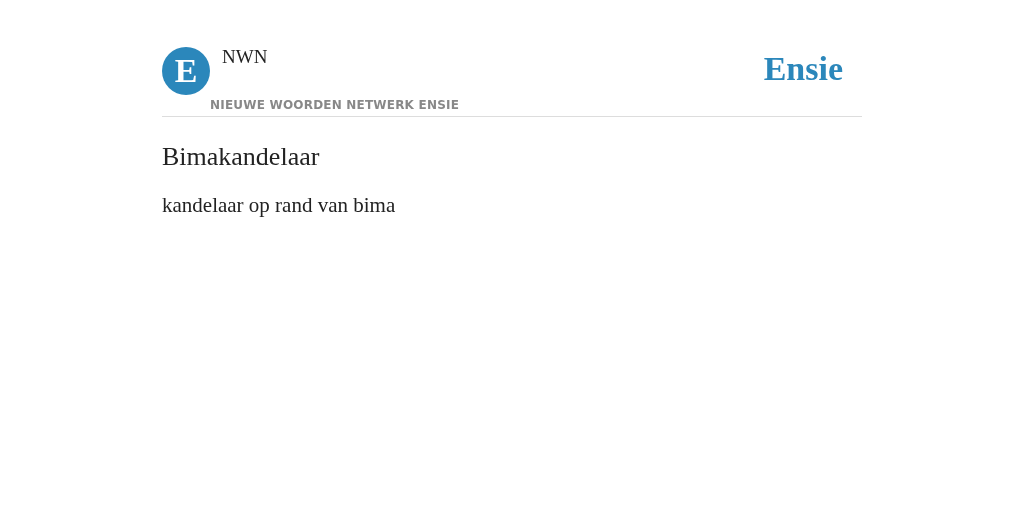 This screenshot has height=512, width=1024. Describe the element at coordinates (186, 71) in the screenshot. I see `logo: E` at that location.